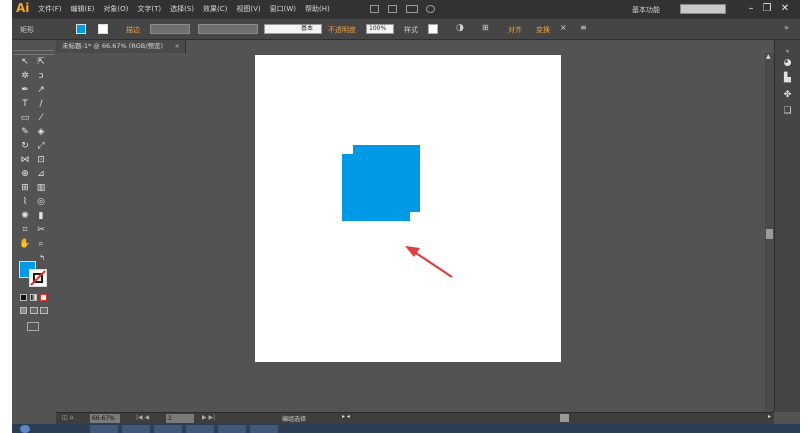  What do you see at coordinates (170, 29) in the screenshot?
I see `stroke-weight-field` at bounding box center [170, 29].